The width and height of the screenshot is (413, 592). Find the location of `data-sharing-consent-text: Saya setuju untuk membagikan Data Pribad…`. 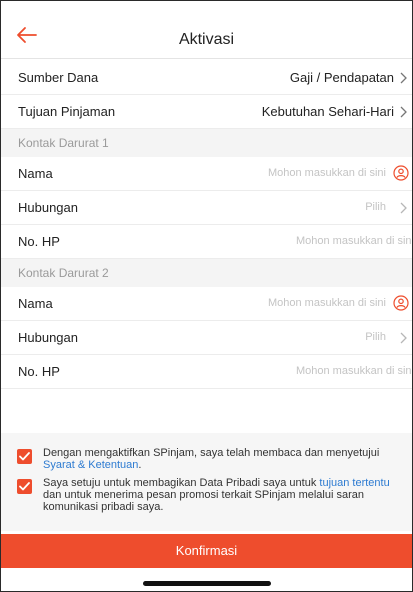

data-sharing-consent-text: Saya setuju untuk membagikan Data Pribad… is located at coordinates (220, 495).